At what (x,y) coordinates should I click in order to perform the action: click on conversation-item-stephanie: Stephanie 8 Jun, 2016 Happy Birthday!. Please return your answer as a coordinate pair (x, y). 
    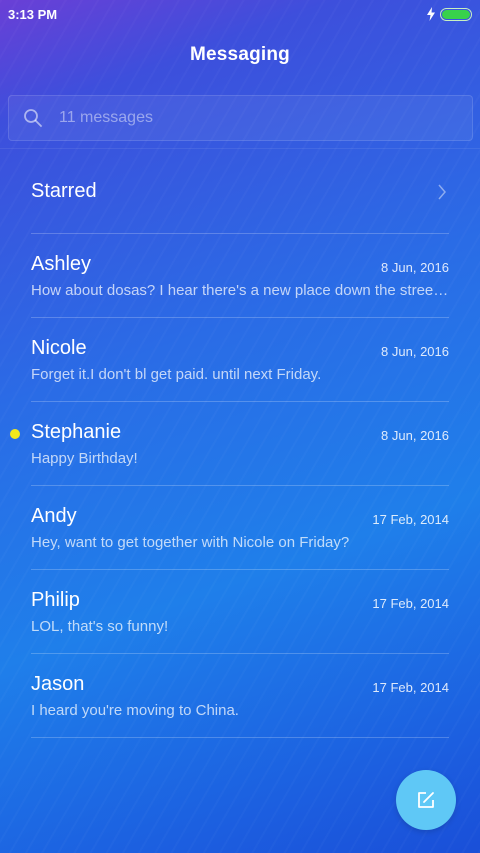
    Looking at the image, I should click on (229, 444).